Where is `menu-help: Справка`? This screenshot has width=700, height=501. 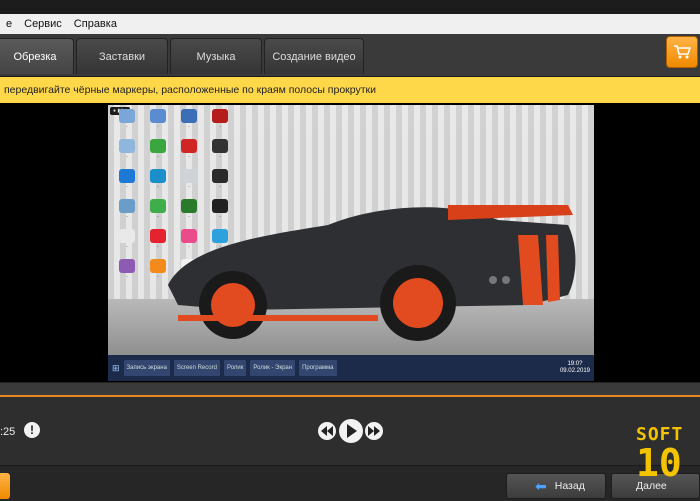 menu-help: Справка is located at coordinates (95, 24).